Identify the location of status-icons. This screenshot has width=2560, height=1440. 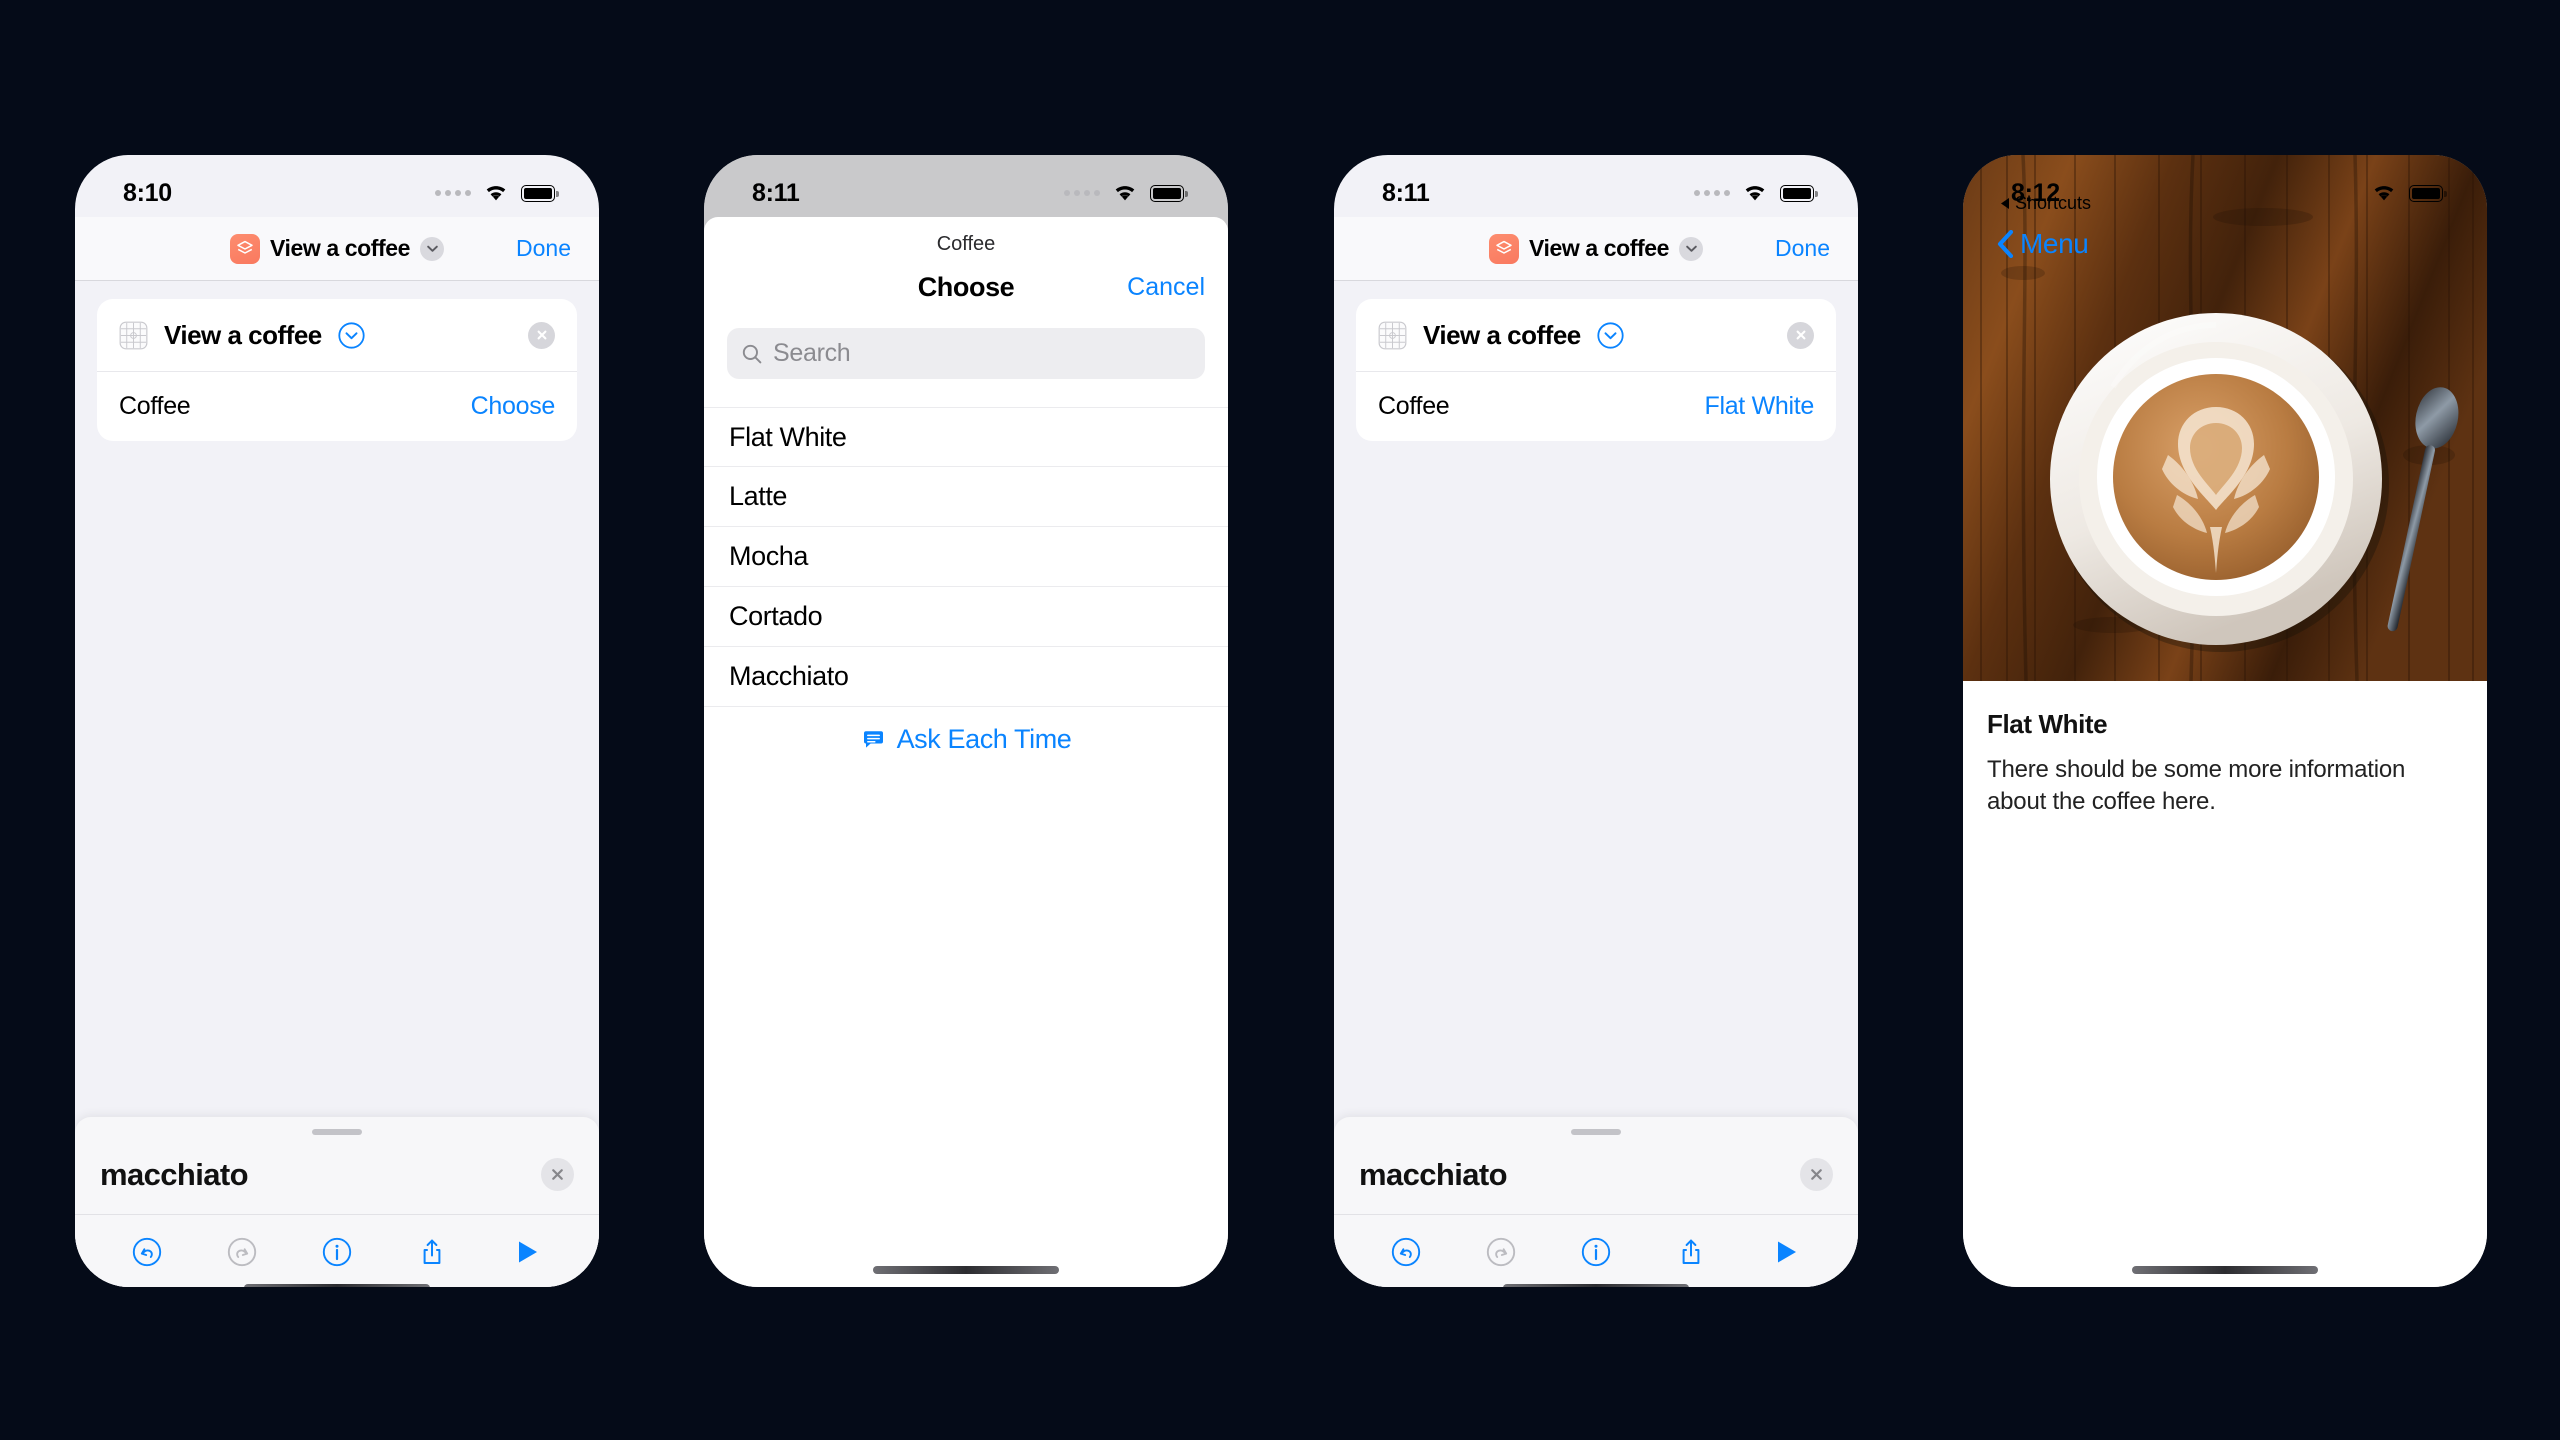
(2408, 193).